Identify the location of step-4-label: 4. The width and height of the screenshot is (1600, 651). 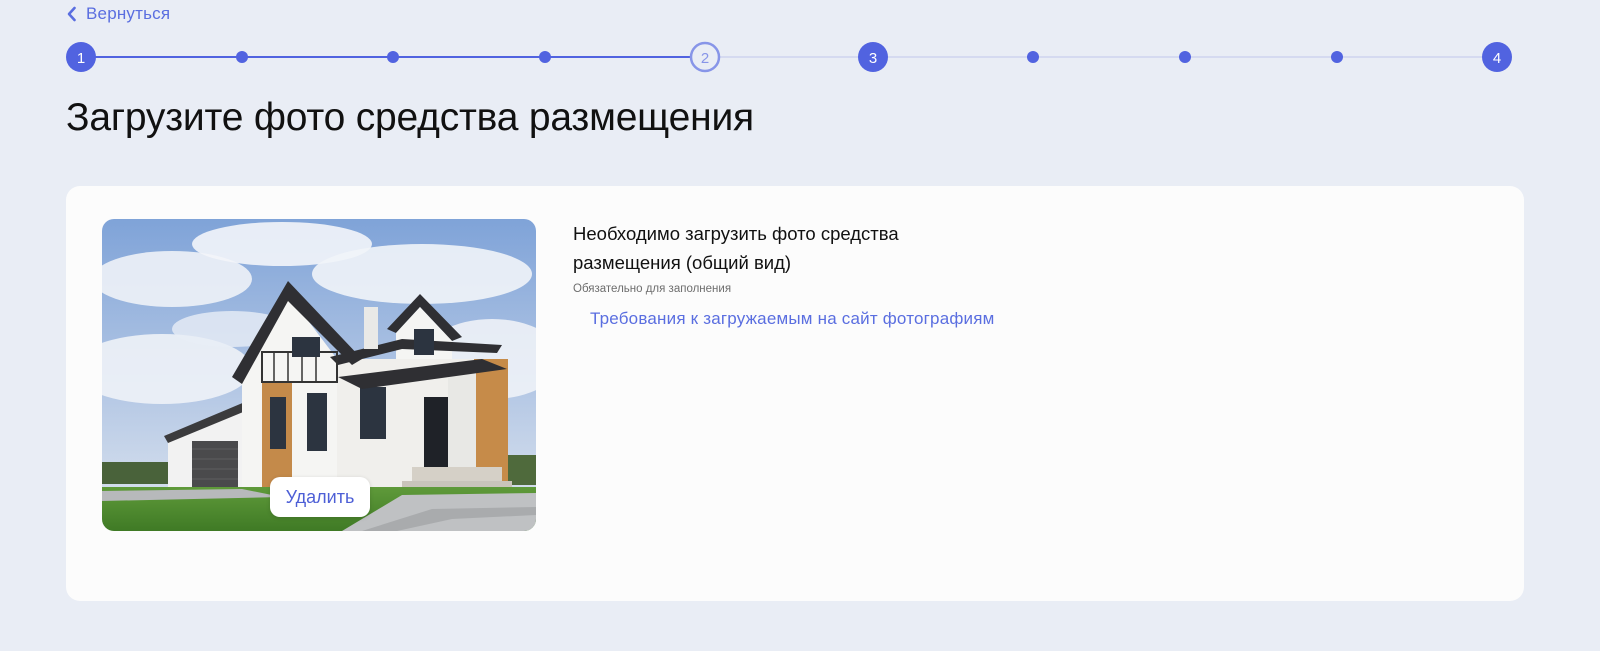
(1497, 58).